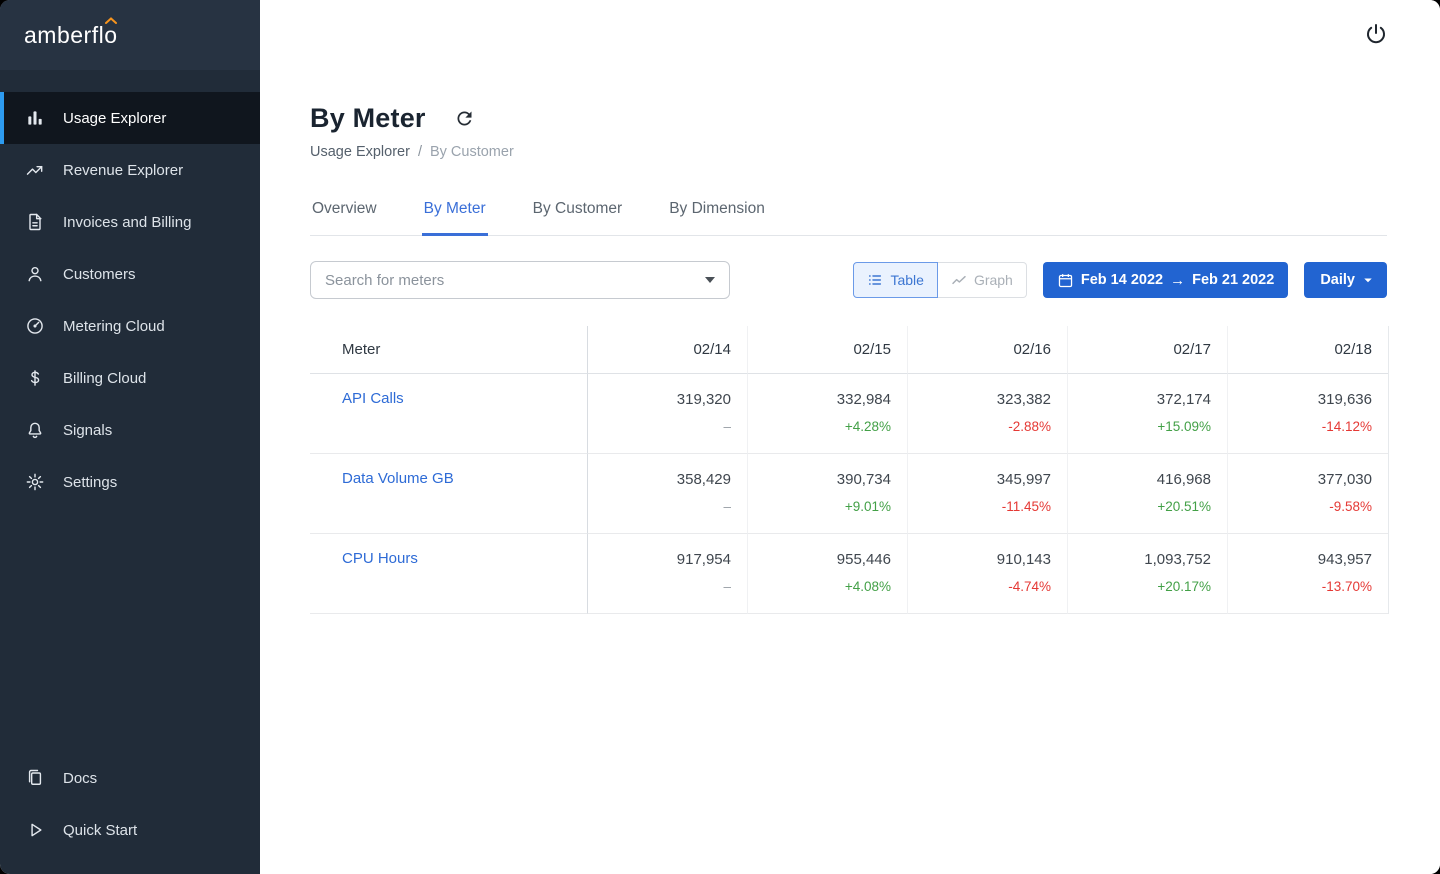 This screenshot has height=874, width=1440. I want to click on date-column-header: 02/18, so click(1308, 350).